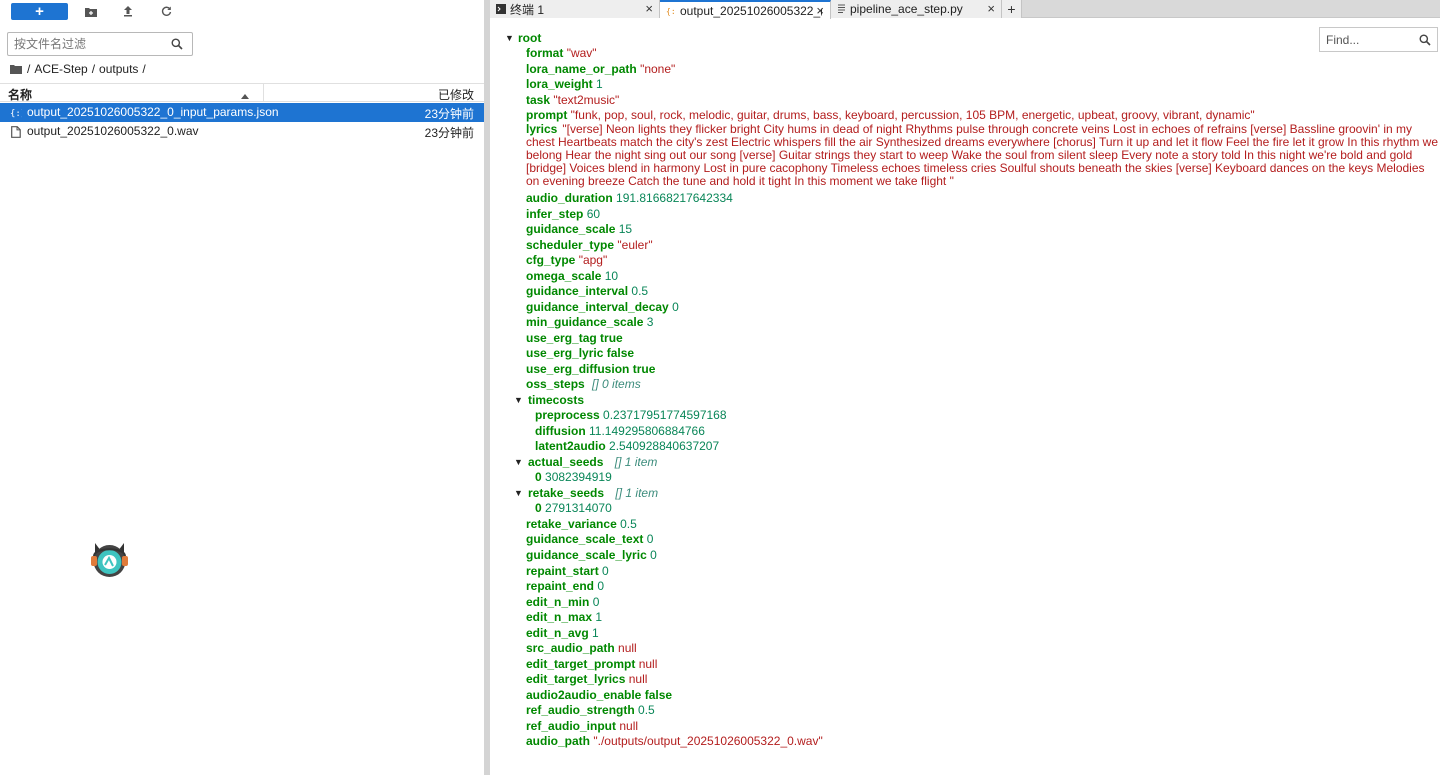 This screenshot has height=775, width=1440. What do you see at coordinates (1012, 9) in the screenshot?
I see `add-tab-button: +` at bounding box center [1012, 9].